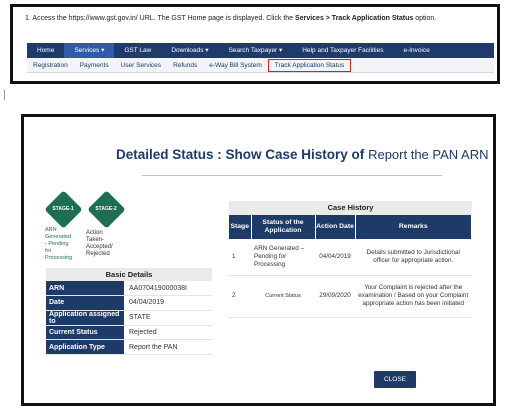 The width and height of the screenshot is (511, 411). Describe the element at coordinates (168, 318) in the screenshot. I see `assigned-to-value: STATE` at that location.